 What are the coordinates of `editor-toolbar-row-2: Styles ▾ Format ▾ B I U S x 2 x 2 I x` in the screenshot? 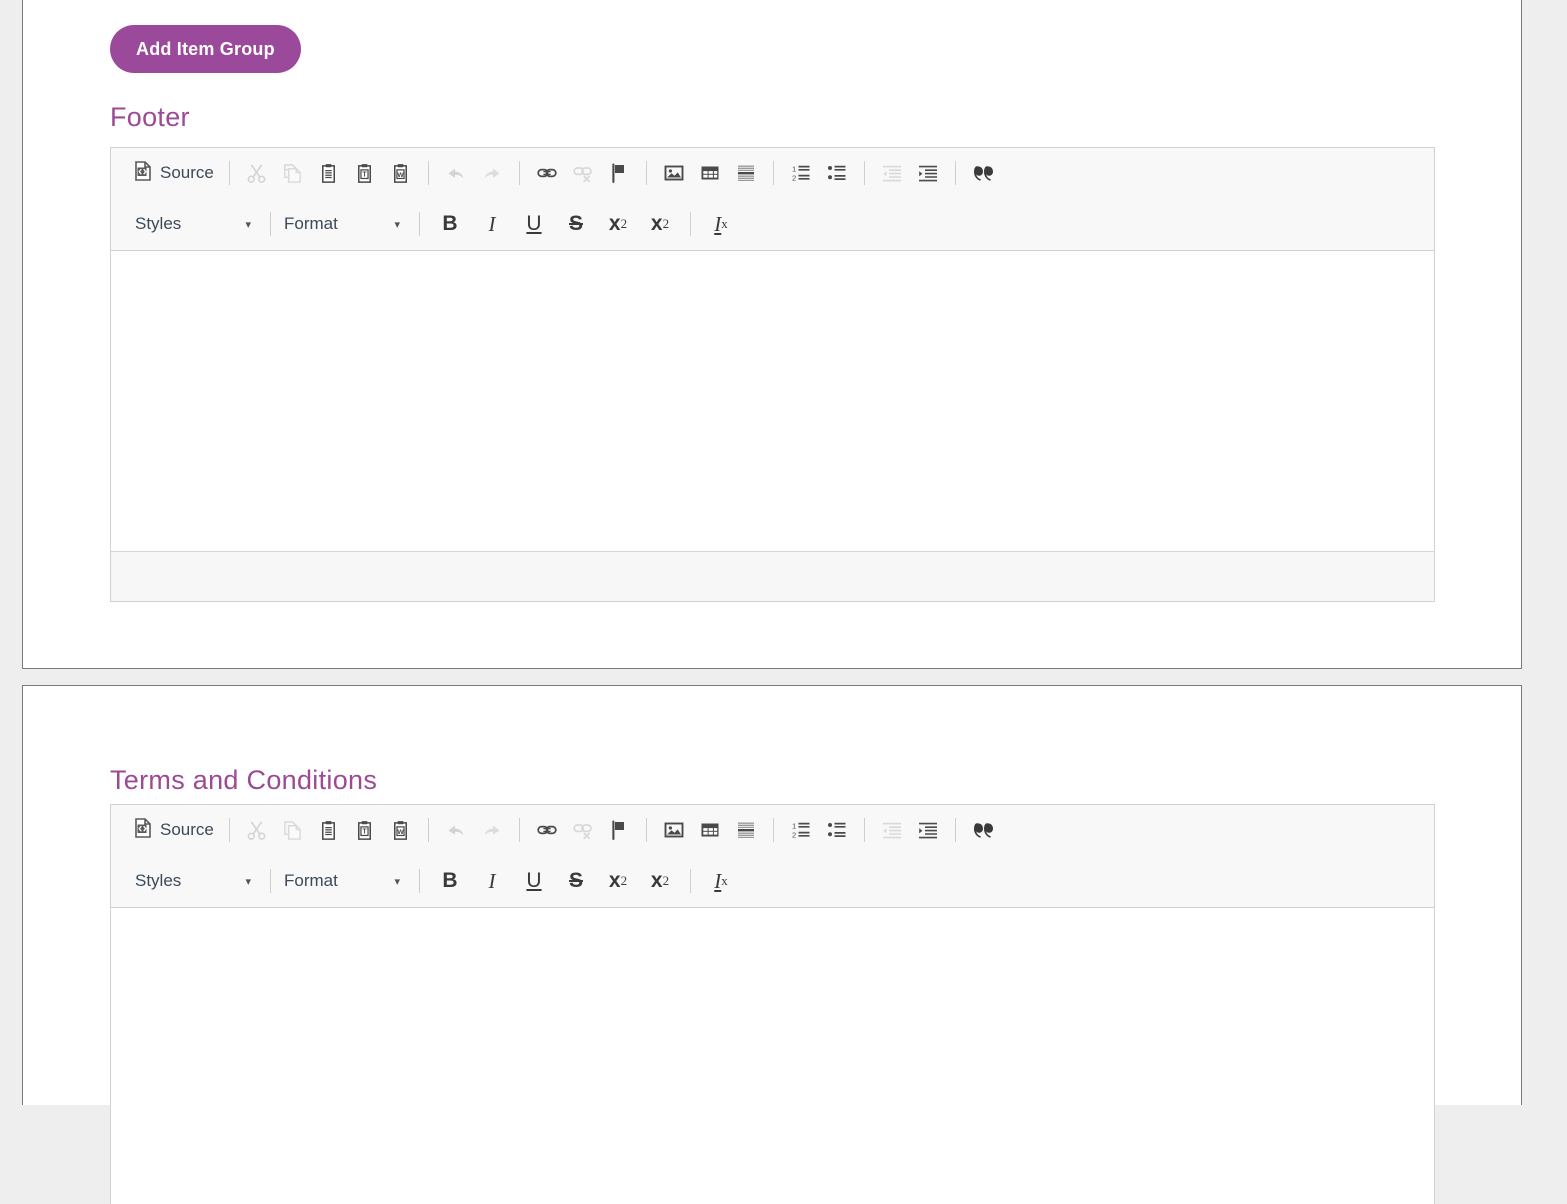 It's located at (772, 881).